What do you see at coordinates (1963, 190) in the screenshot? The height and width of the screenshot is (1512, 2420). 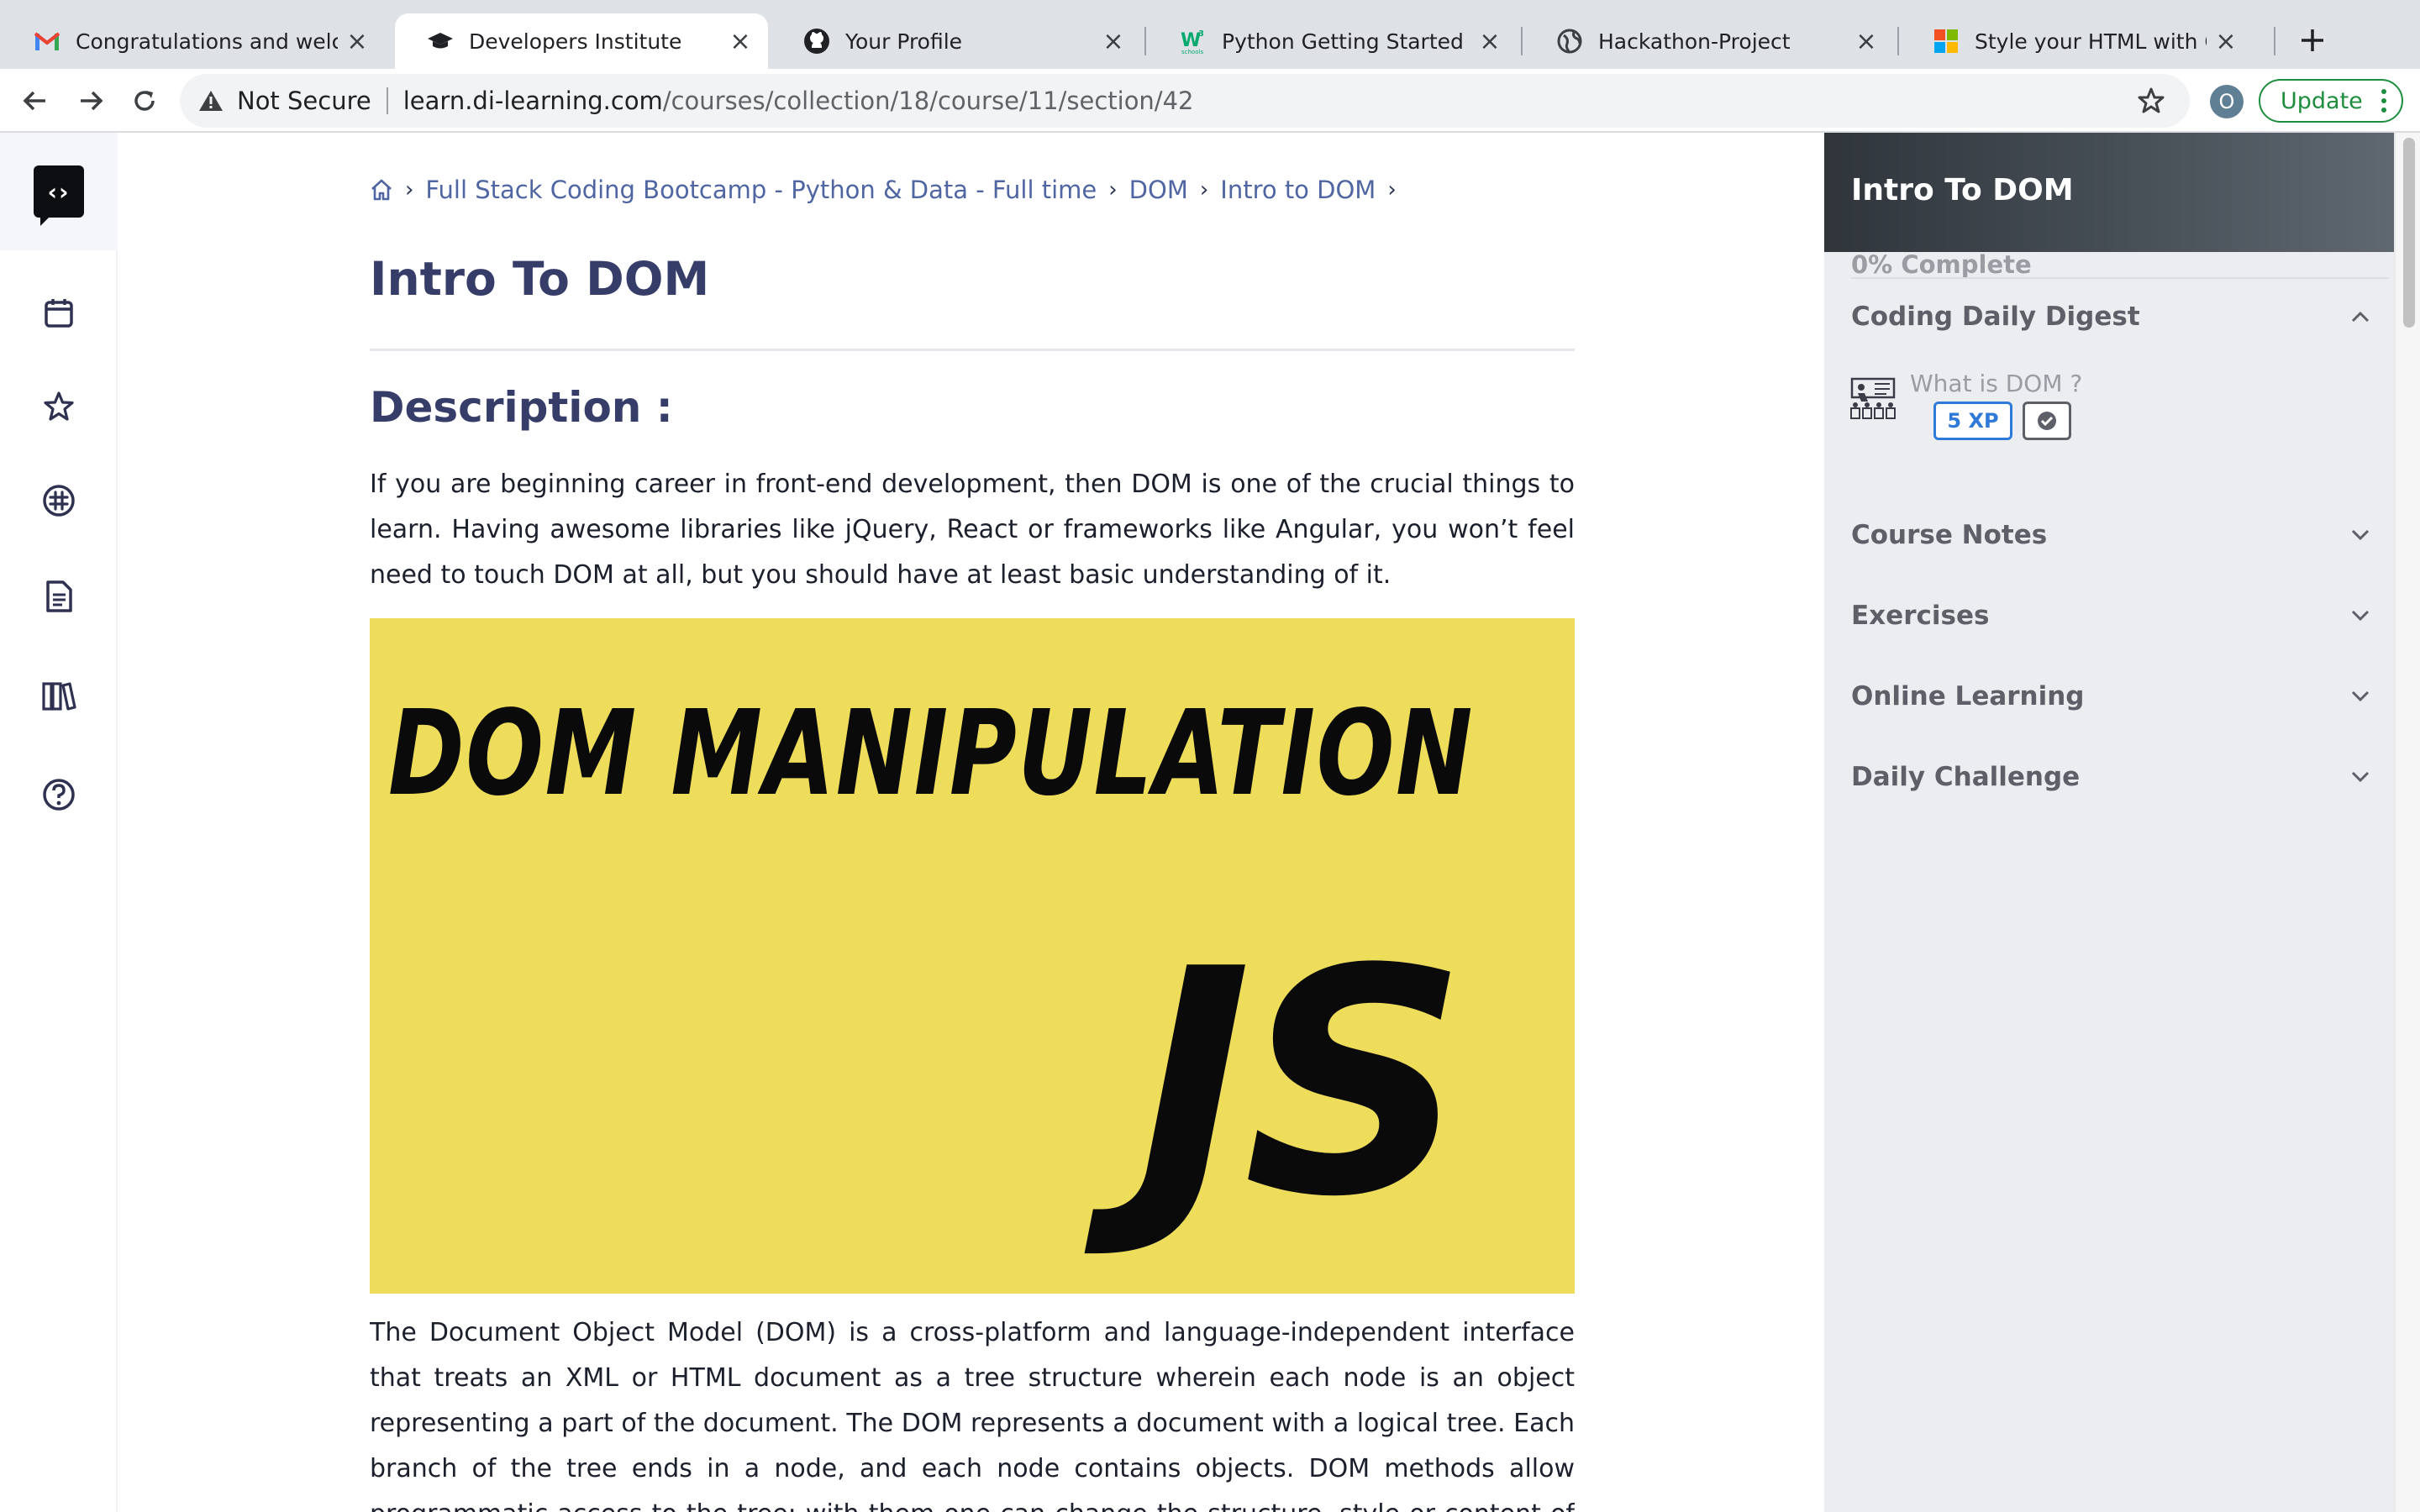 I see `panel-title: Intro To DOM` at bounding box center [1963, 190].